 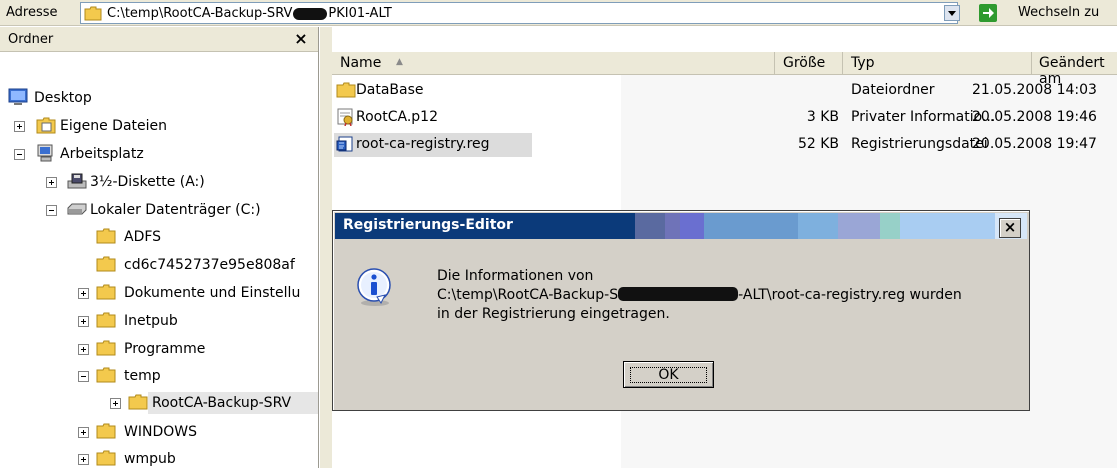 I want to click on dialog-titlebar: Registrierungs-Editor ×, so click(x=681, y=226).